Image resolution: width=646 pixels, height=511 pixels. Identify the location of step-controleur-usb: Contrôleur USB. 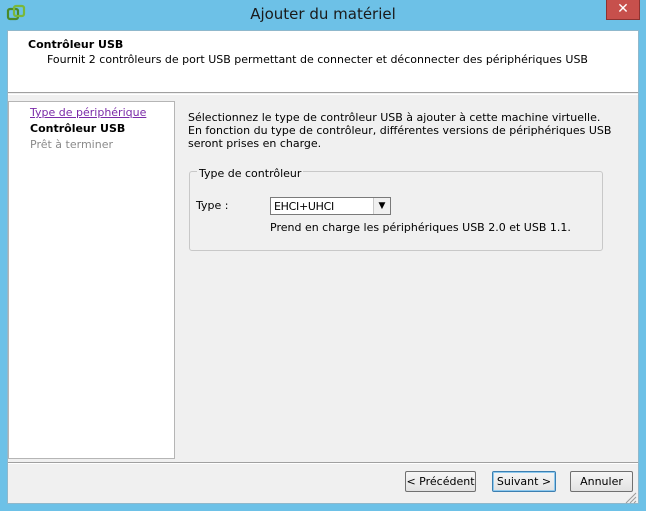
(78, 128).